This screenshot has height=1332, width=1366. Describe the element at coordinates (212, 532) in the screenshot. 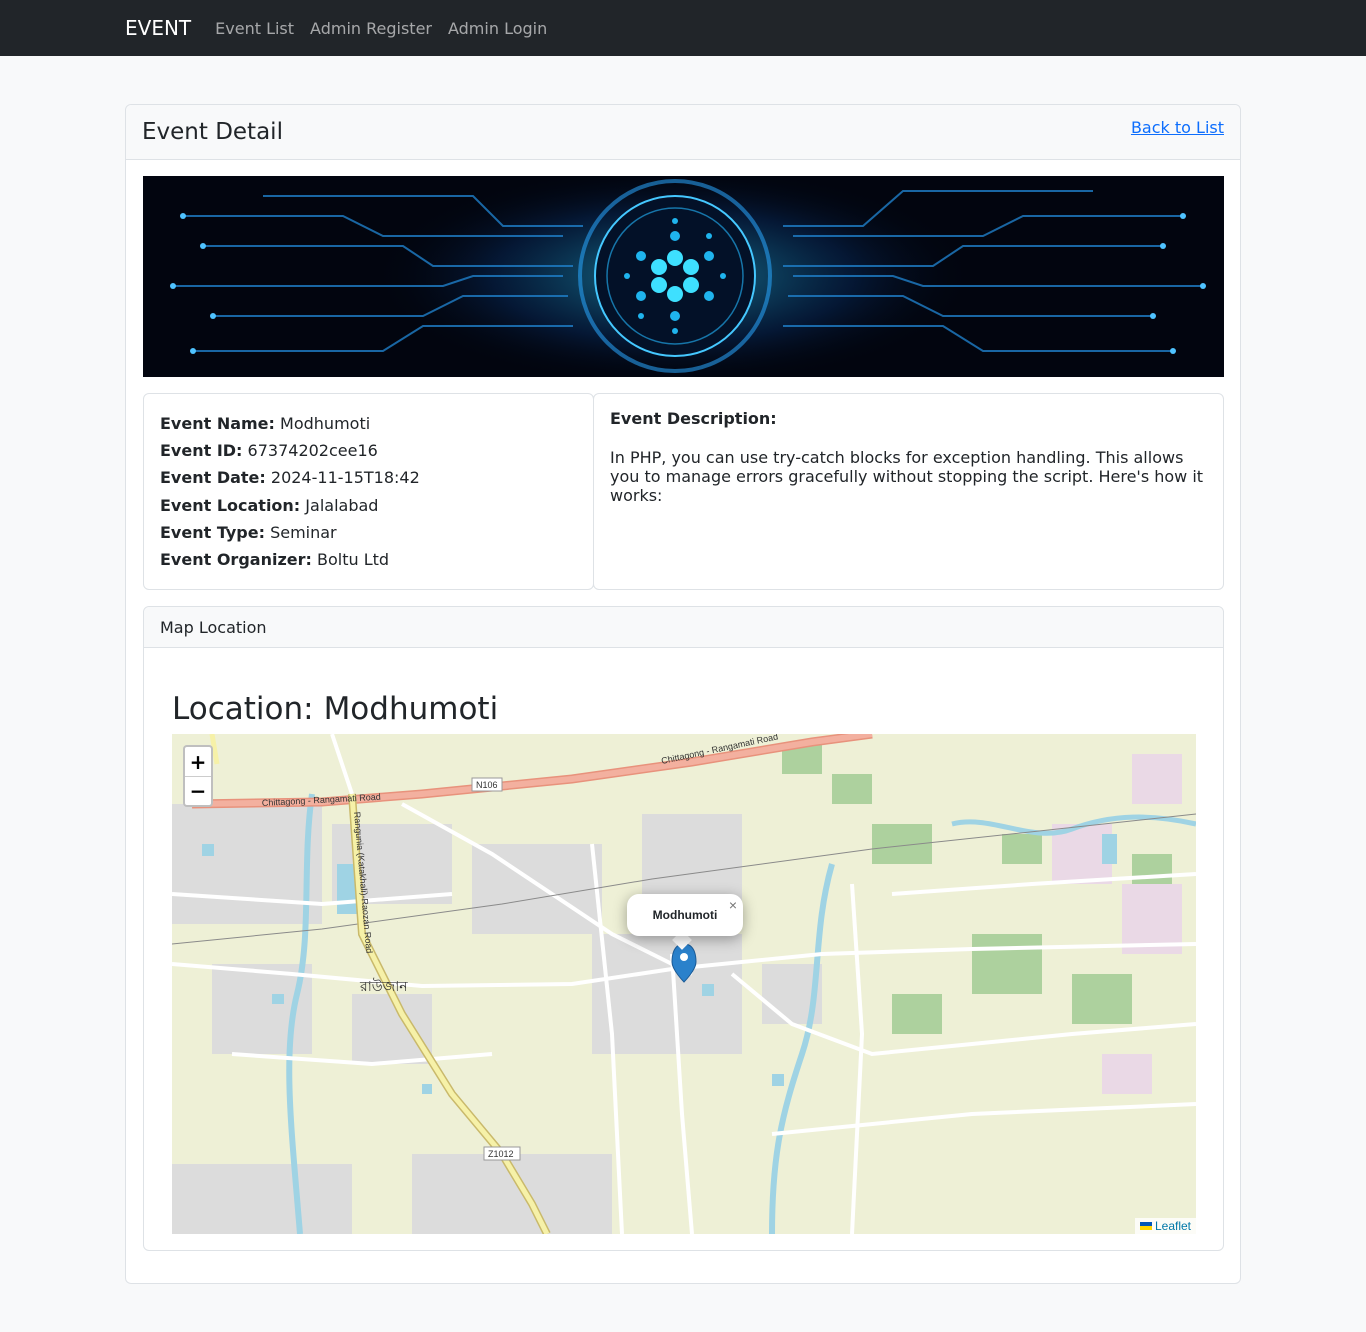

I see `event-type-label: Event Type:` at that location.